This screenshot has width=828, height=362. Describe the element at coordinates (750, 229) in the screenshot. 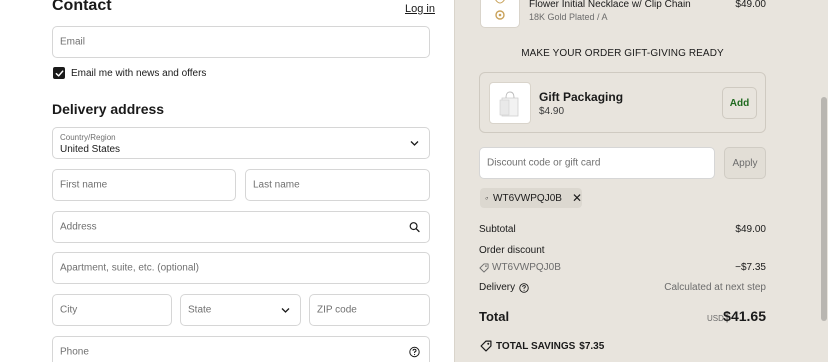

I see `subtotal-value: $49.00` at that location.